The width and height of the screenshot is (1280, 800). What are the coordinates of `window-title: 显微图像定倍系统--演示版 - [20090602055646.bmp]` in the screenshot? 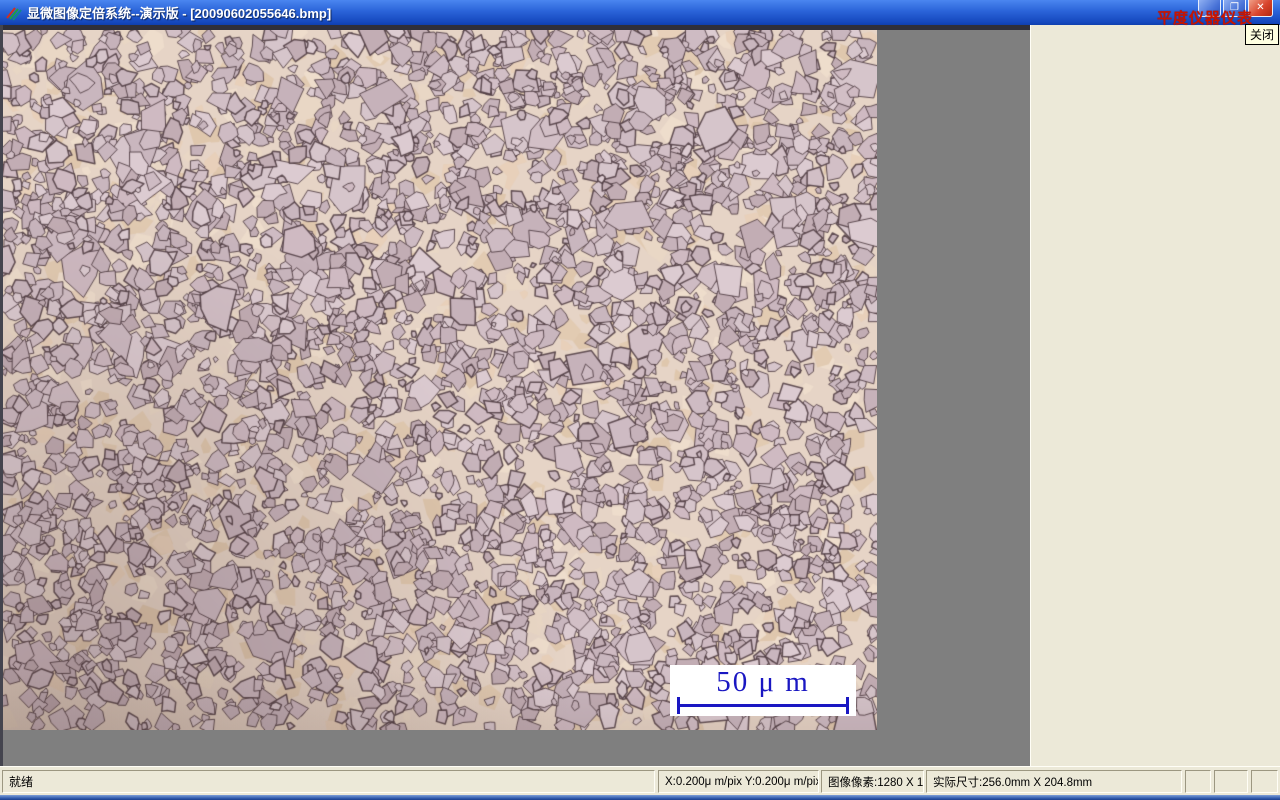 It's located at (179, 13).